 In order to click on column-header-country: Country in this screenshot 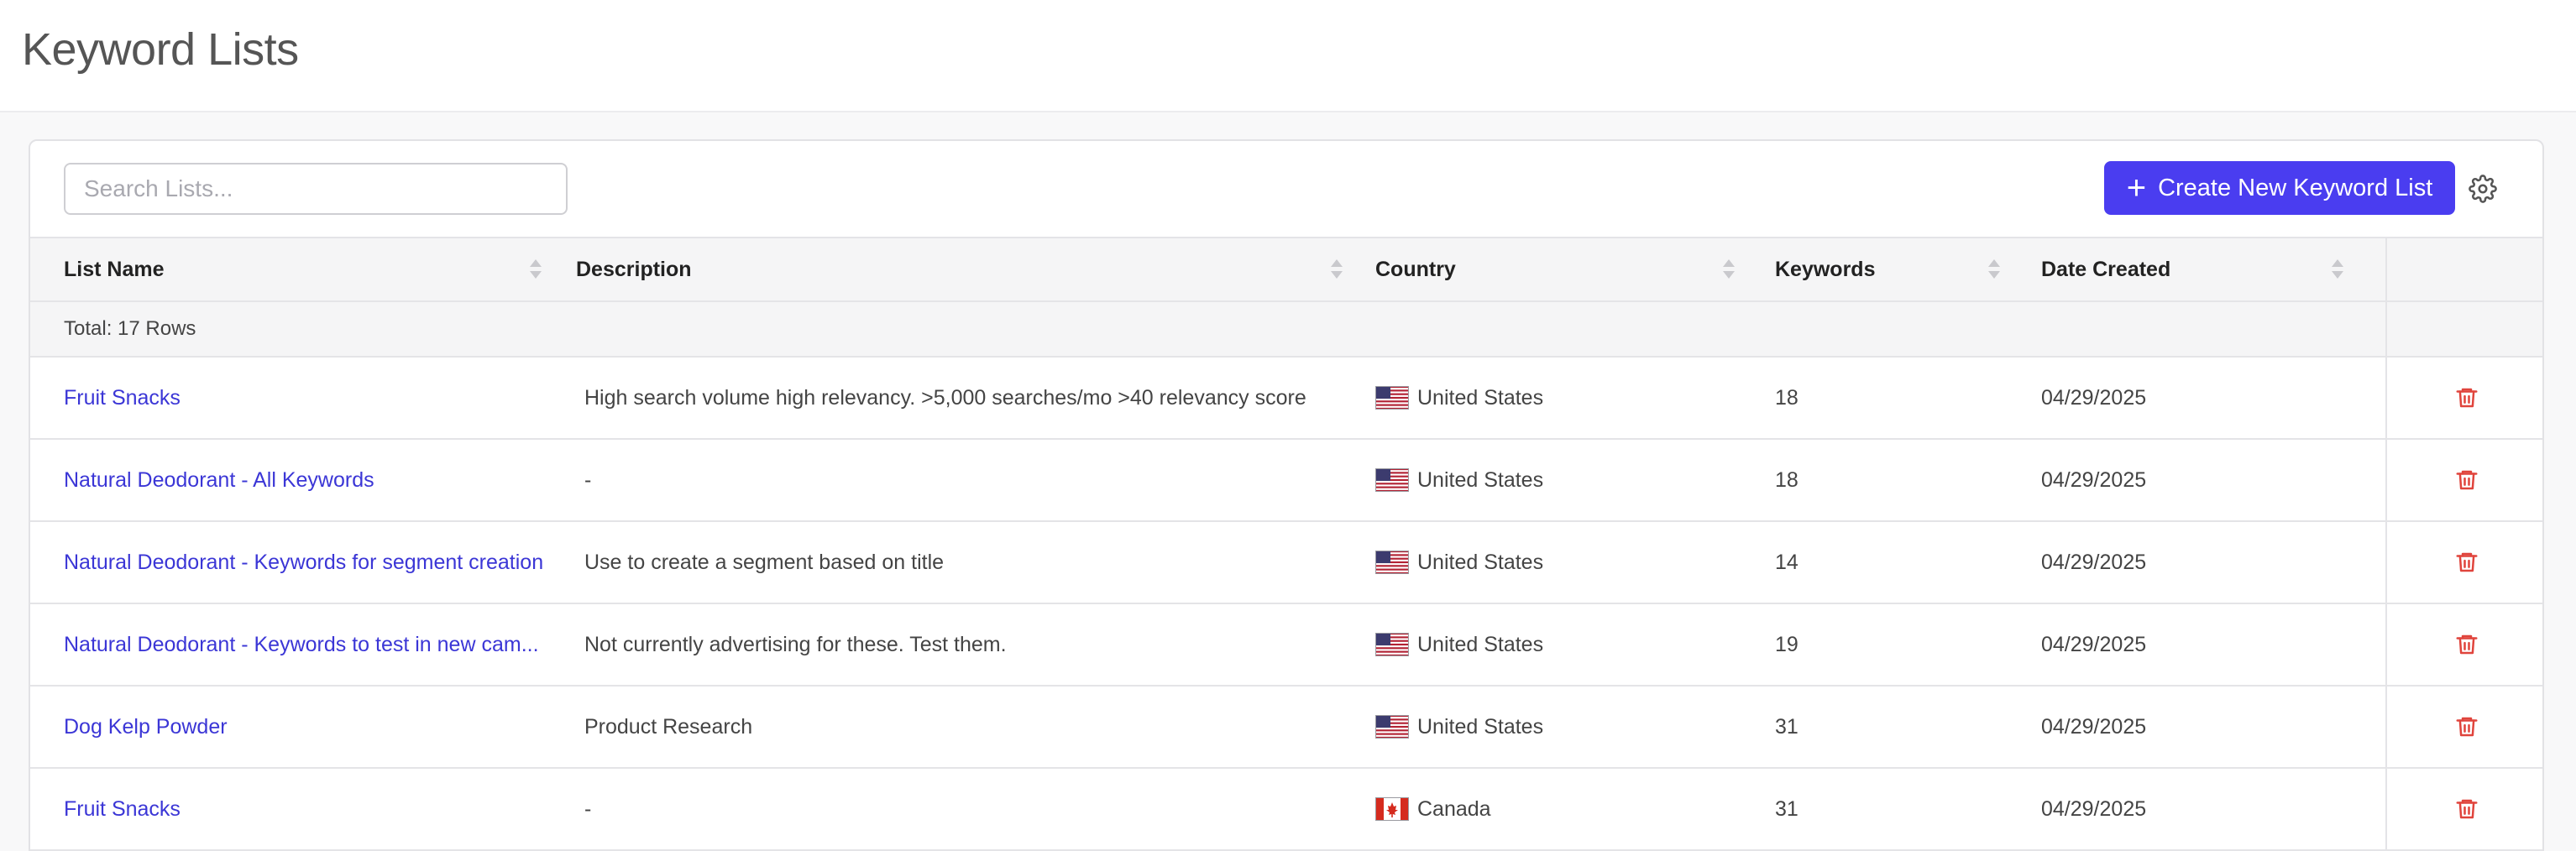, I will do `click(1575, 269)`.